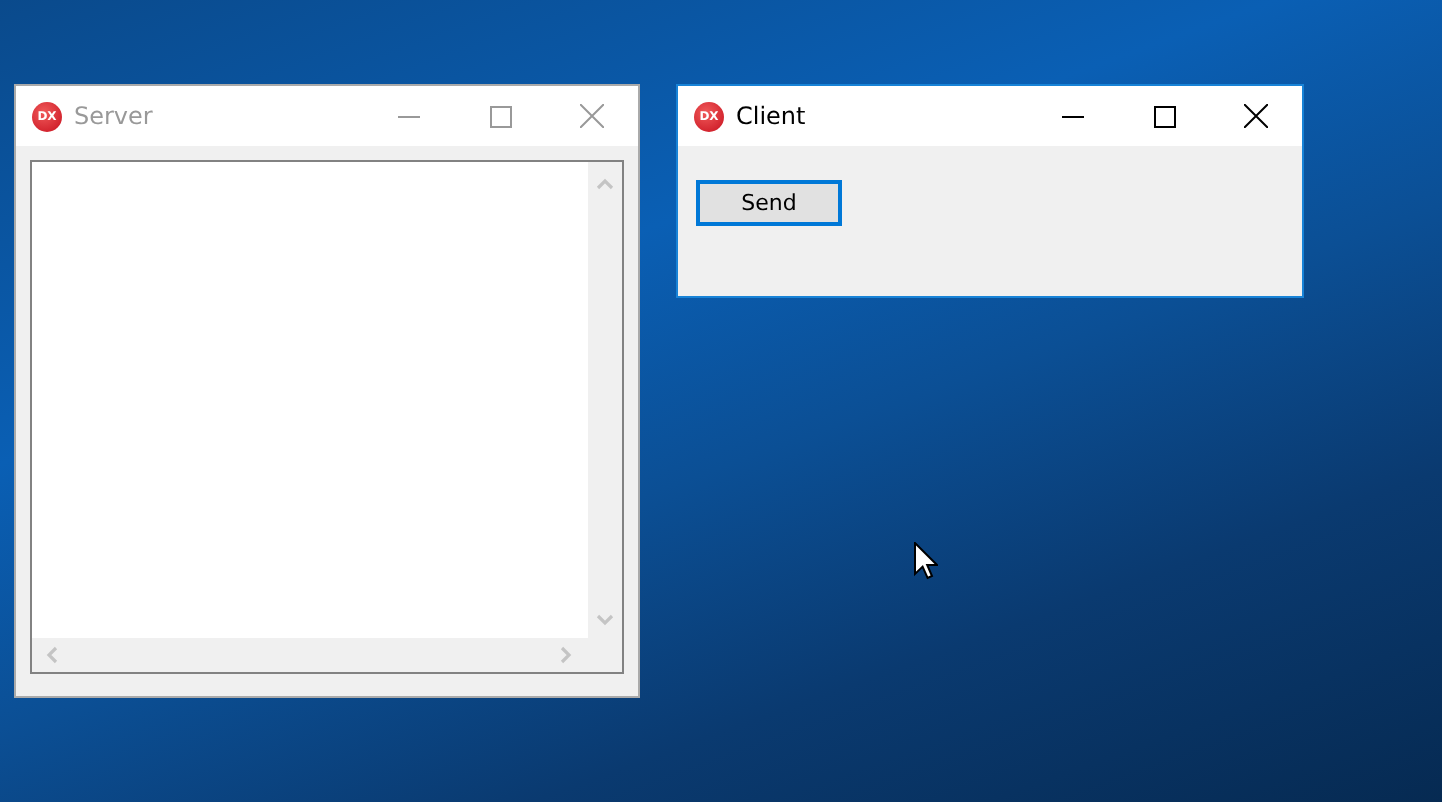 The height and width of the screenshot is (802, 1442). I want to click on scroll-up-icon, so click(605, 184).